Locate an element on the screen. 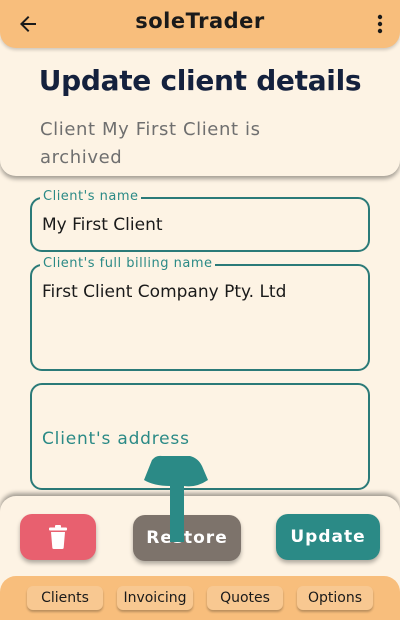 Image resolution: width=400 pixels, height=620 pixels. app-title: soleTrader is located at coordinates (200, 21).